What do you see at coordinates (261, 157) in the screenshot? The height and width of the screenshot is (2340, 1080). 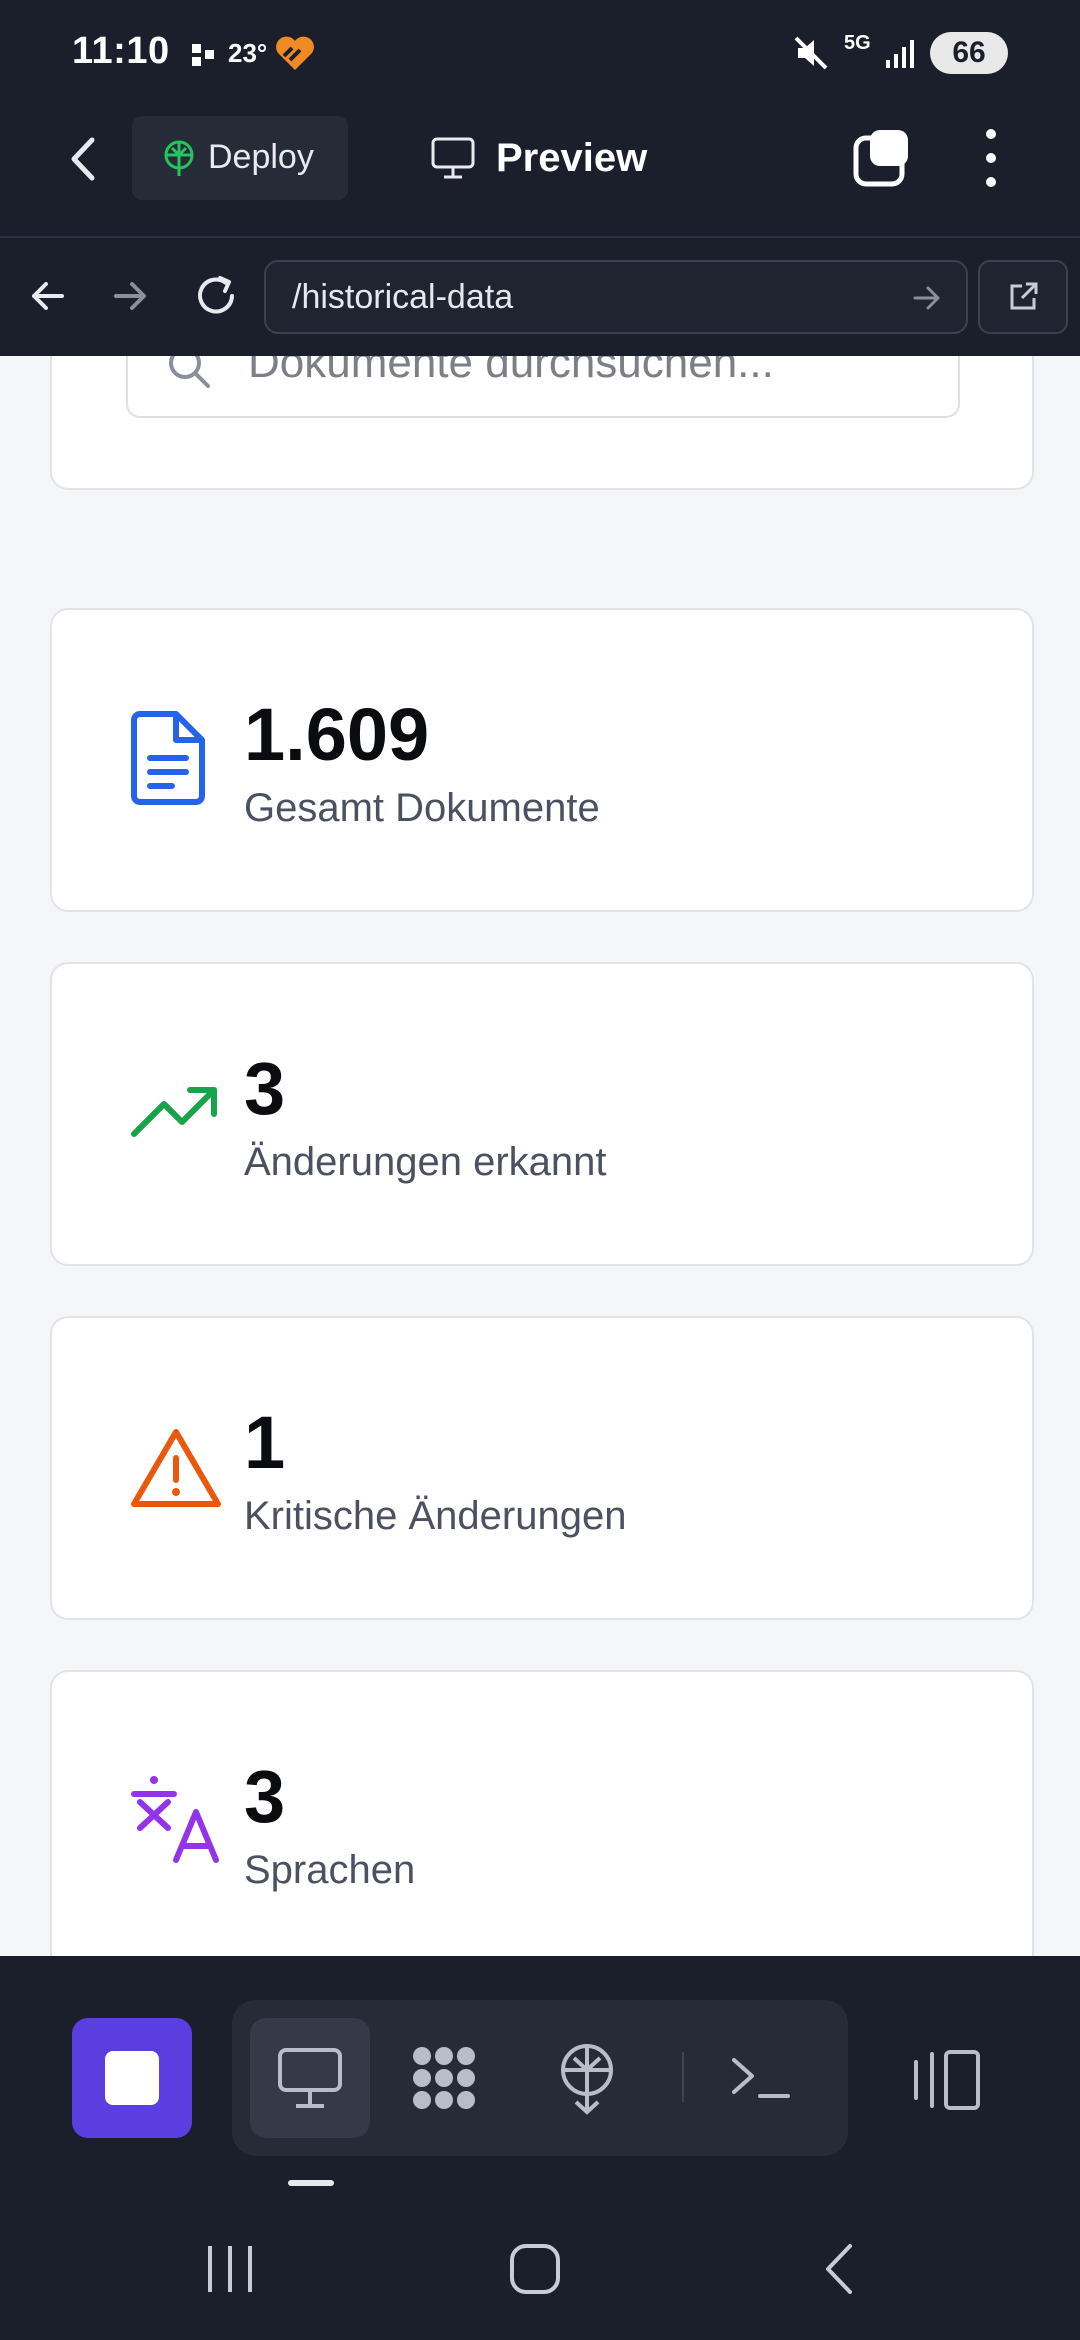 I see `deploy-label: Deploy` at bounding box center [261, 157].